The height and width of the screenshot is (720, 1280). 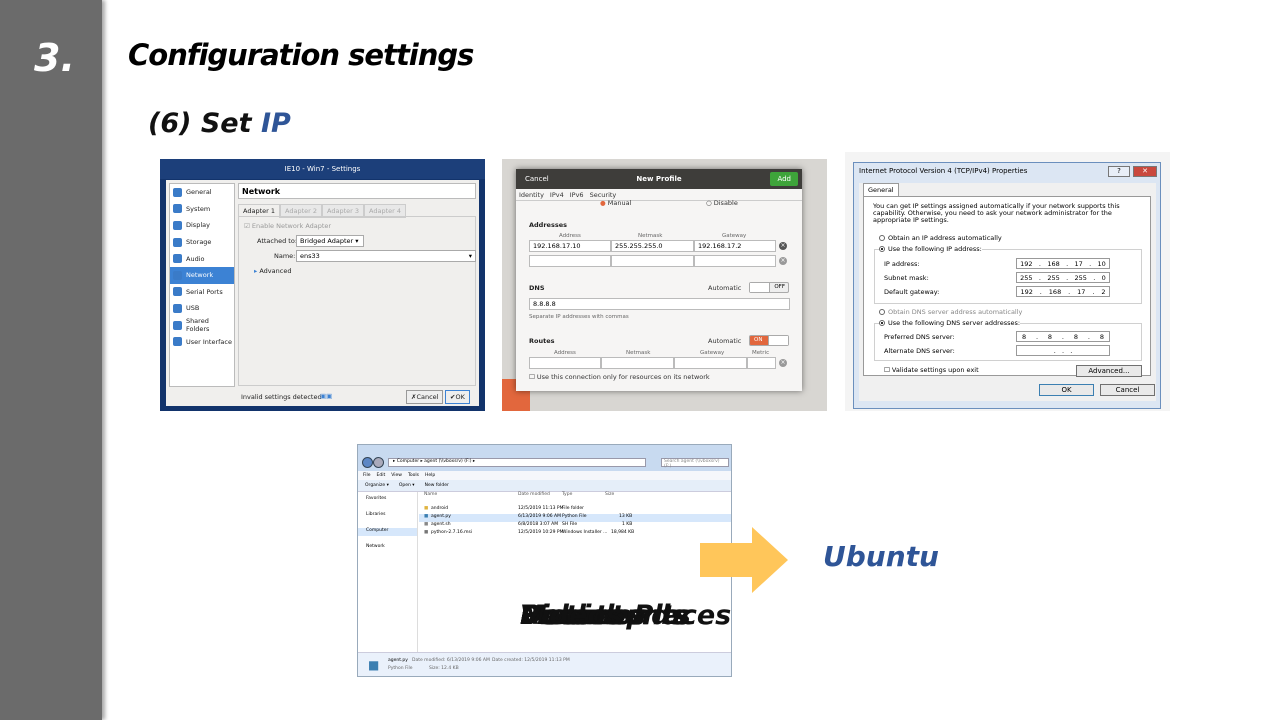 I want to click on tab-security: Security, so click(x=603, y=195).